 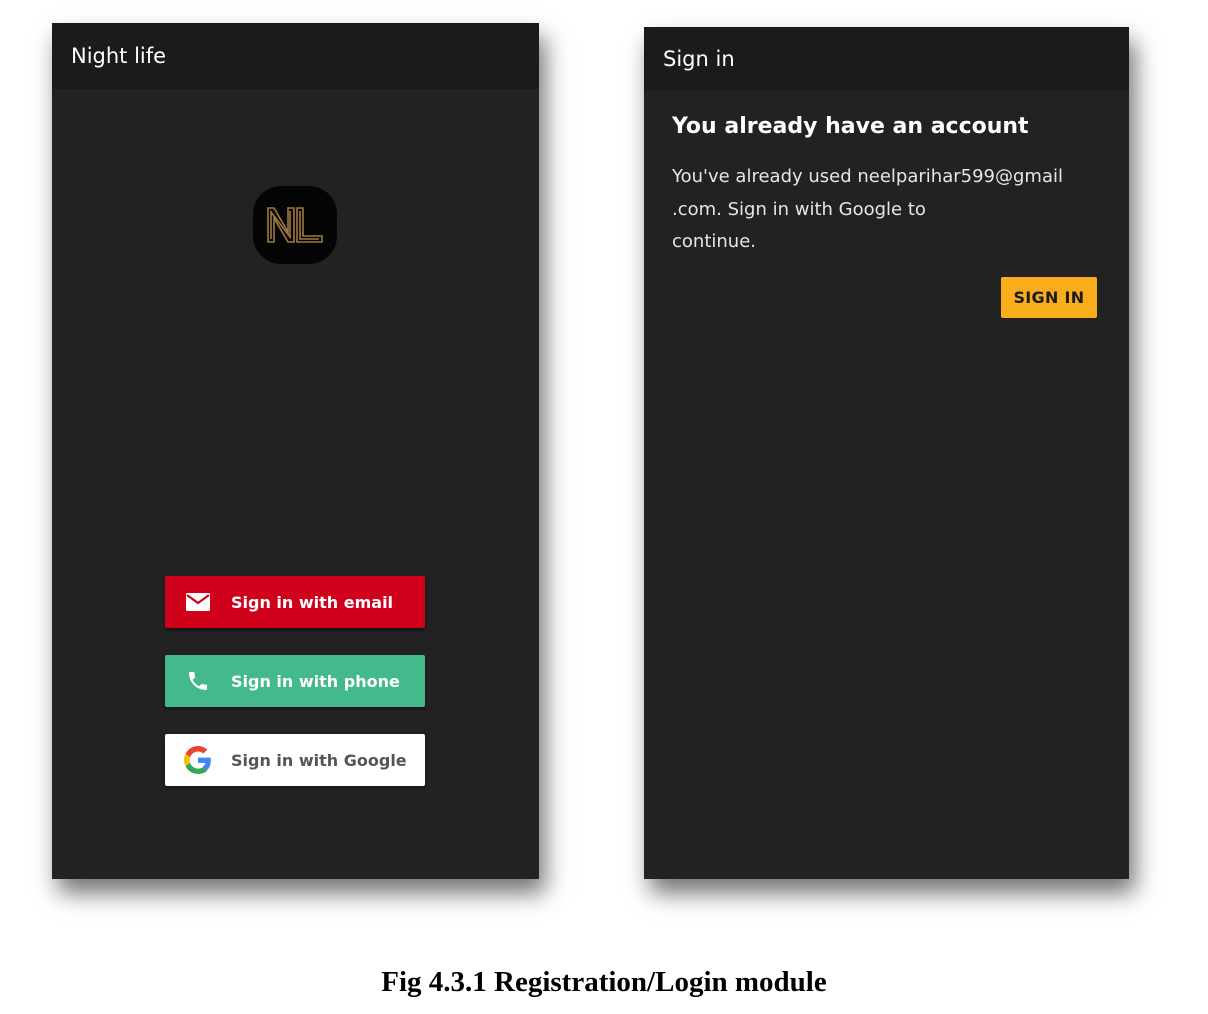 I want to click on app-title: Night life, so click(x=119, y=56).